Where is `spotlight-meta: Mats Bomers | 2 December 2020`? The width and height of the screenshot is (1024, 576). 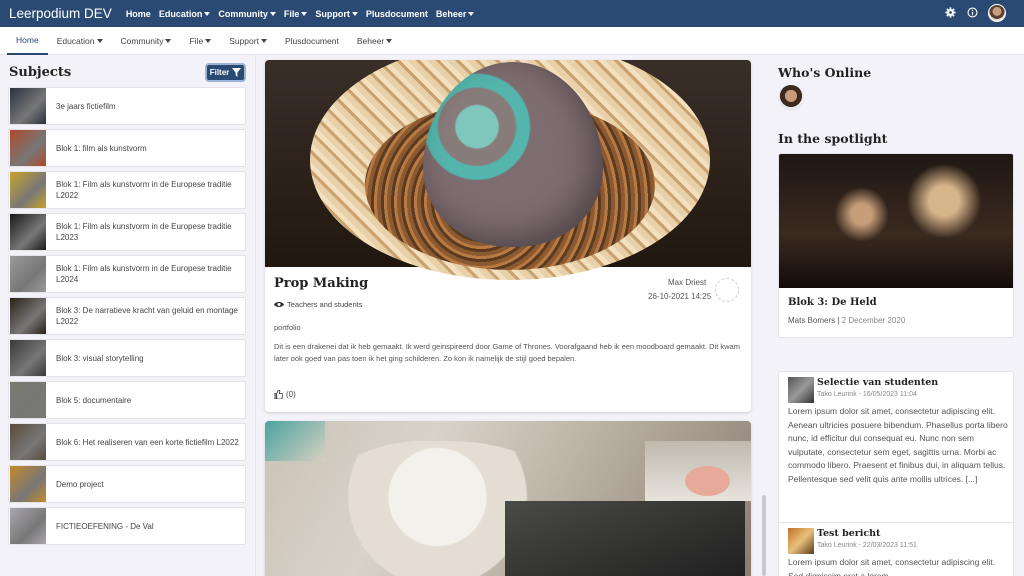
spotlight-meta: Mats Bomers | 2 December 2020 is located at coordinates (846, 320).